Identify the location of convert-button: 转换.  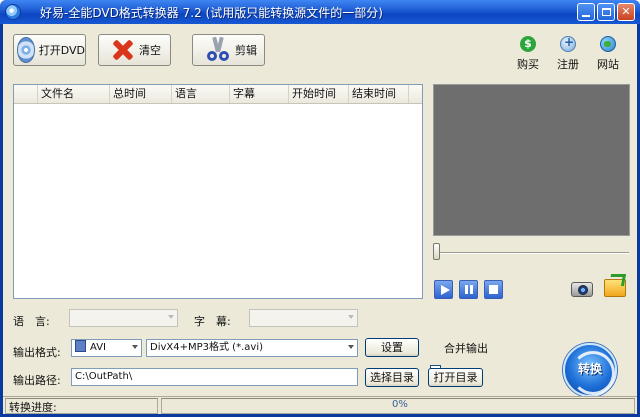
(590, 370).